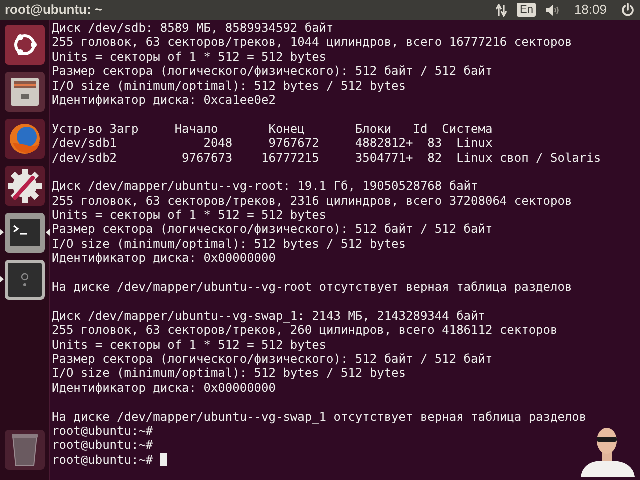 Image resolution: width=640 pixels, height=480 pixels. Describe the element at coordinates (312, 287) in the screenshot. I see `output-line: На диске /dev/mapper/ubuntu--vg-root отсутствует верная таблица разделов` at that location.